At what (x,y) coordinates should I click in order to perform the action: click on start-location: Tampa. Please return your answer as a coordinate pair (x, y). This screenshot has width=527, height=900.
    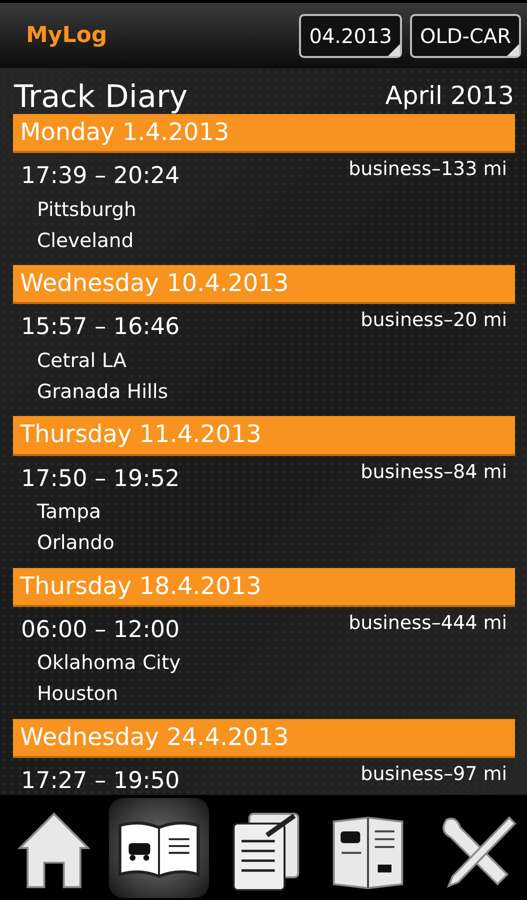
    Looking at the image, I should click on (69, 512).